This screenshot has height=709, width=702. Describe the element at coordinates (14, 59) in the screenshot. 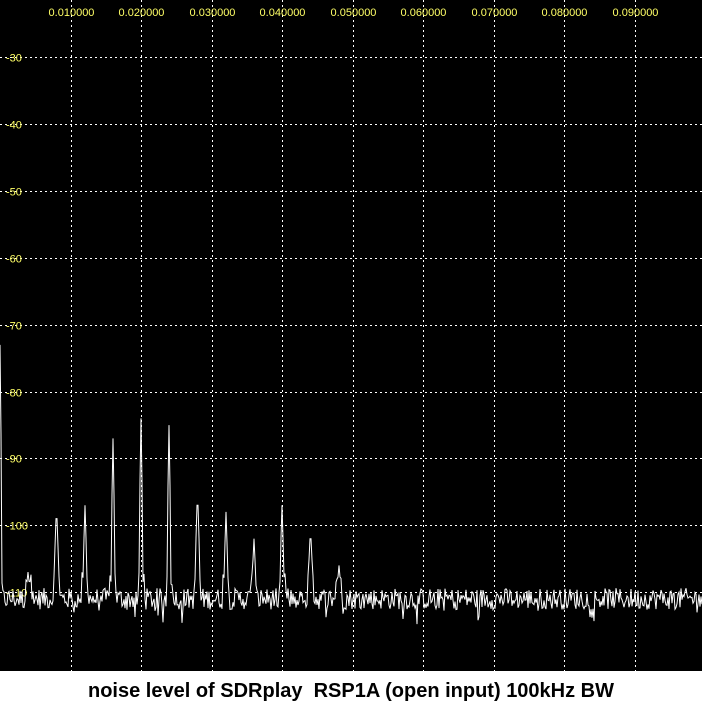

I see `y-tick-label: -30` at that location.